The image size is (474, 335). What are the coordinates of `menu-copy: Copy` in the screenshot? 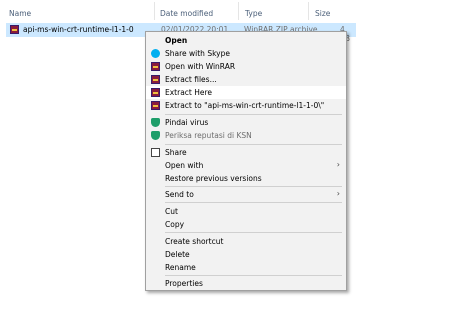 It's located at (246, 224).